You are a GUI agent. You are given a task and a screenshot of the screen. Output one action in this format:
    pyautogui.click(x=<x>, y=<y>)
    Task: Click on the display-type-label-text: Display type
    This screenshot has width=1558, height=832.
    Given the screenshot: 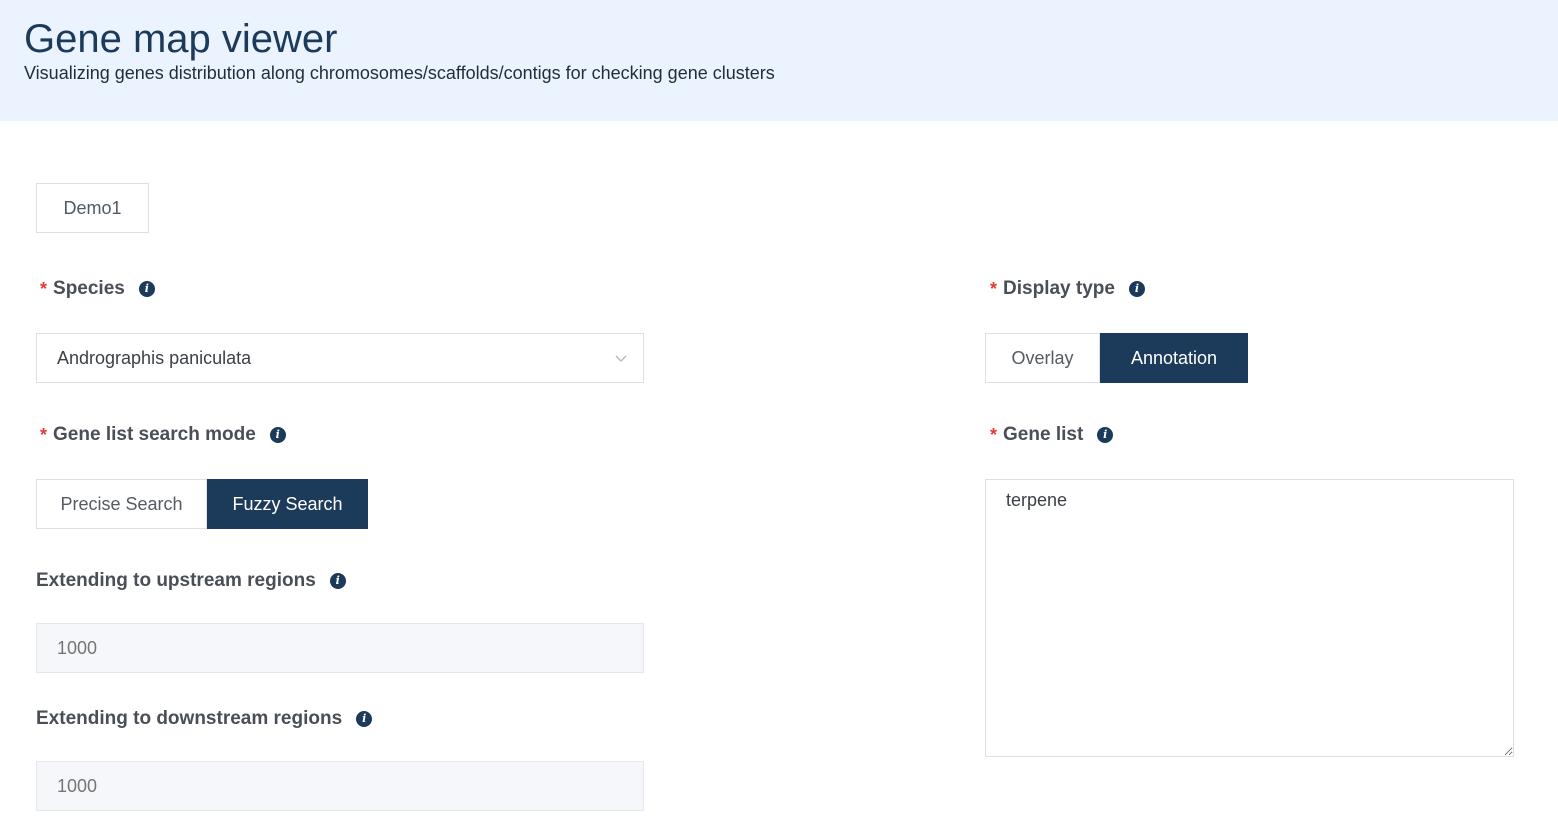 What is the action you would take?
    pyautogui.click(x=1059, y=288)
    